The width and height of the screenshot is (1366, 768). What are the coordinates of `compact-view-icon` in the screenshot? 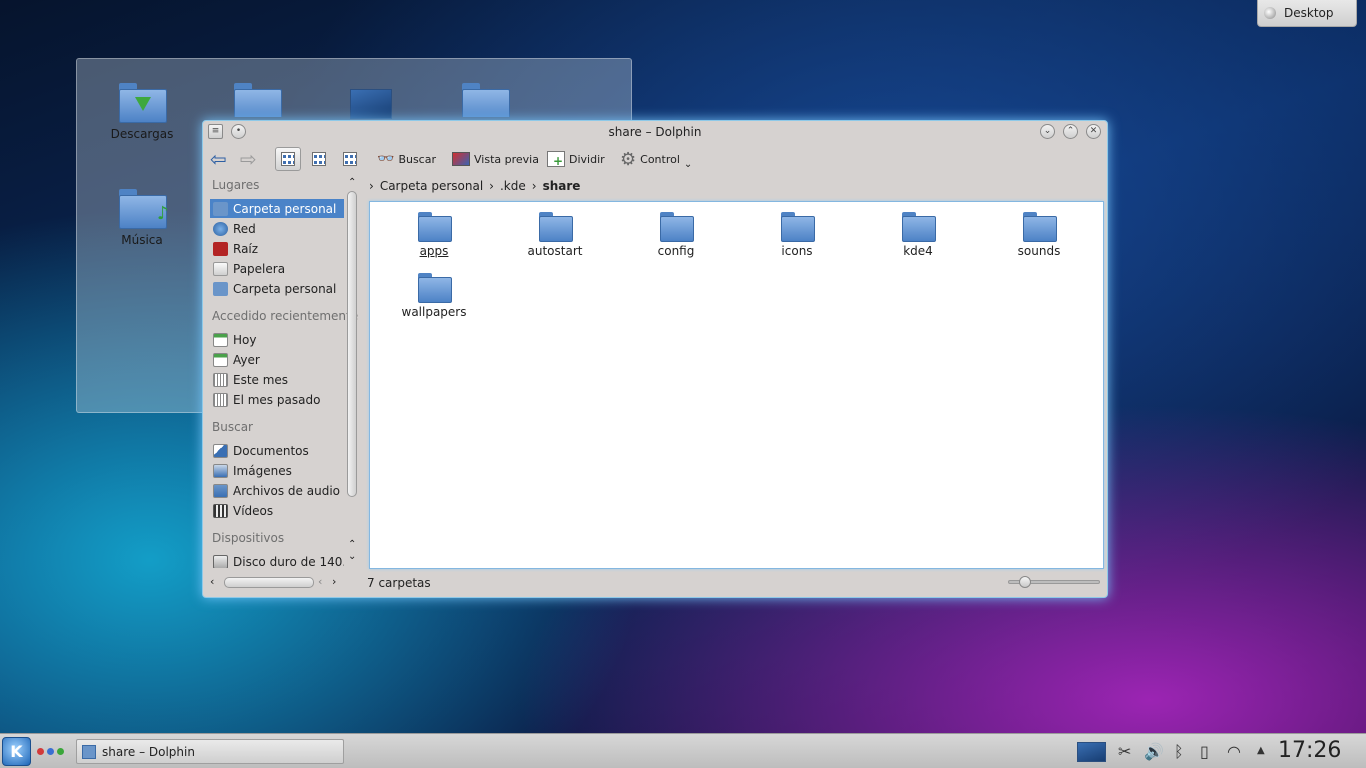 It's located at (319, 159).